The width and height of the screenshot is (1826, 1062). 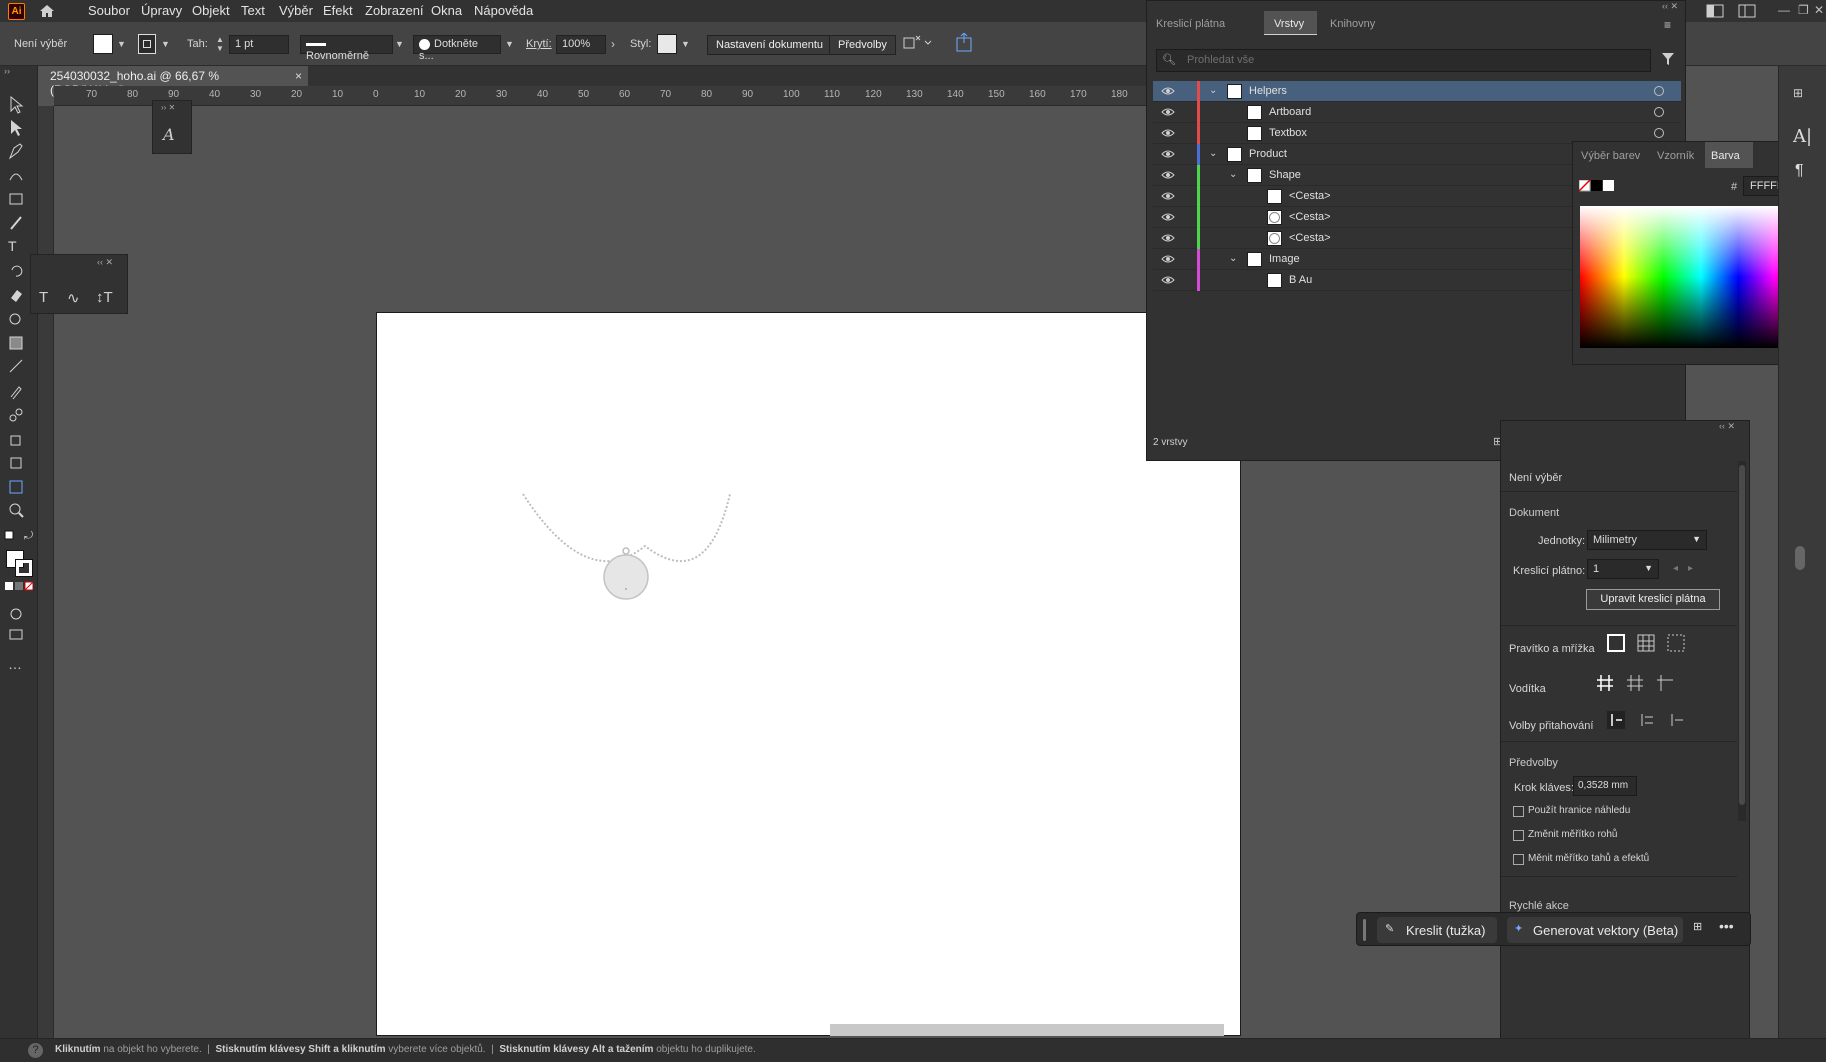 I want to click on checkbox-preview-bounds, so click(x=1518, y=811).